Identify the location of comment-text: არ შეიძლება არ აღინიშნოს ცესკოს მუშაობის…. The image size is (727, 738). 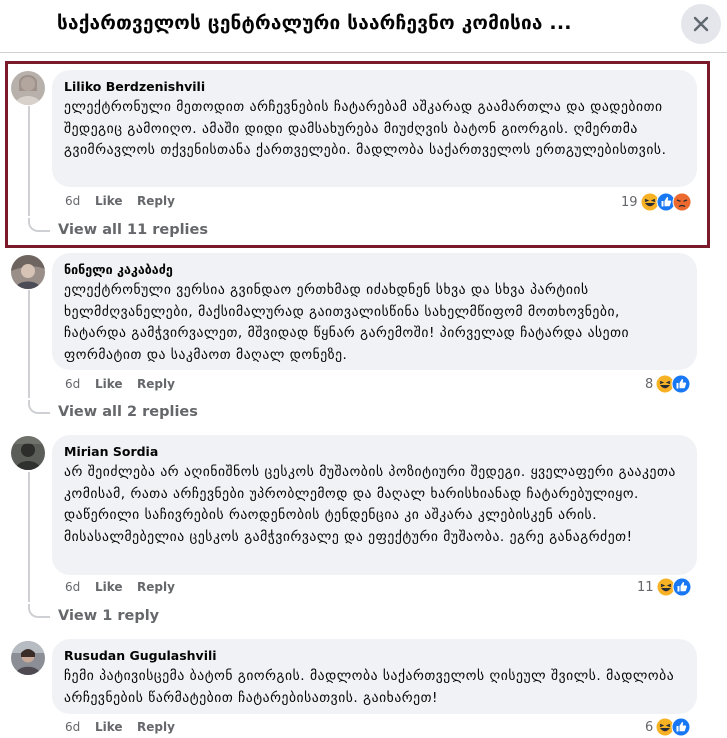
(370, 504).